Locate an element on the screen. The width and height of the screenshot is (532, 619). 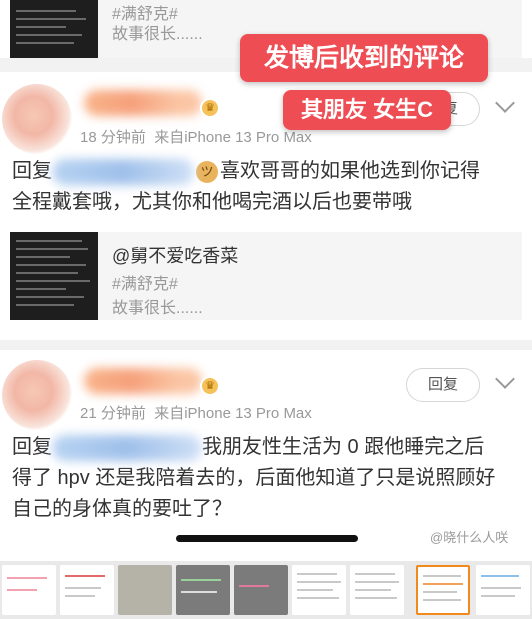
comment-meta: 21 分钟前 来自iPhone 13 Pro Max is located at coordinates (196, 412).